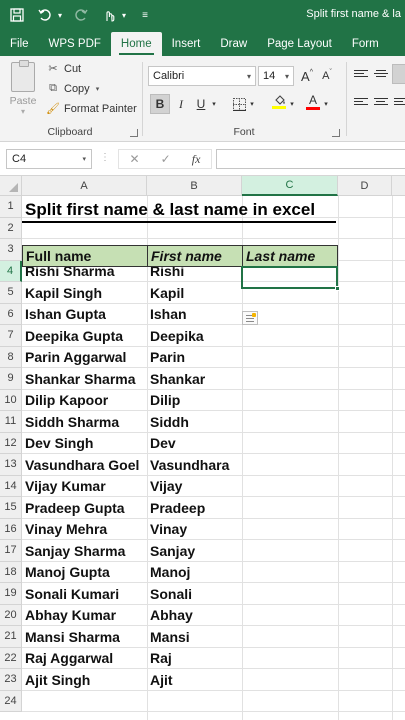 This screenshot has width=405, height=720. Describe the element at coordinates (23, 111) in the screenshot. I see `paste-dropdown-icon: ▾` at that location.